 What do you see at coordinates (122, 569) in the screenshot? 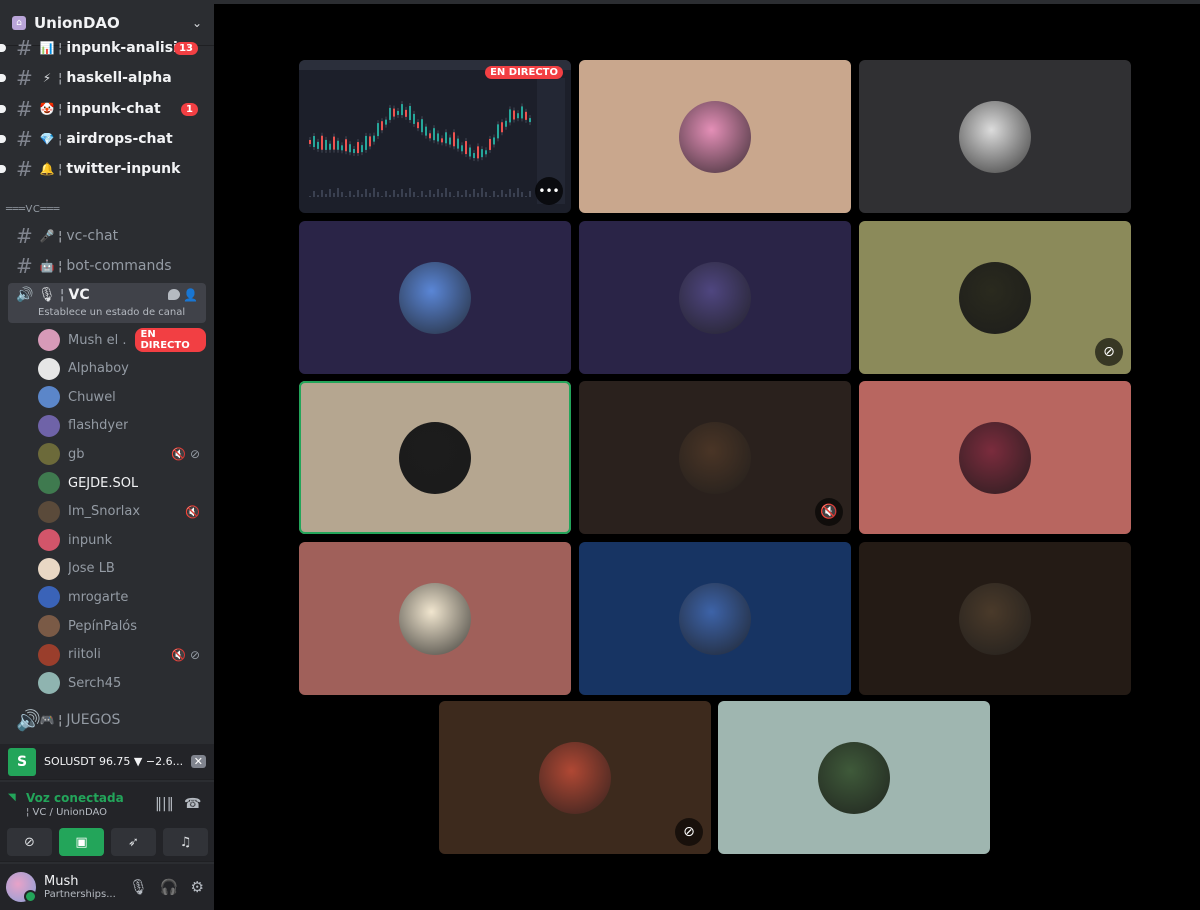
I see `voice-user: Jose LB` at bounding box center [122, 569].